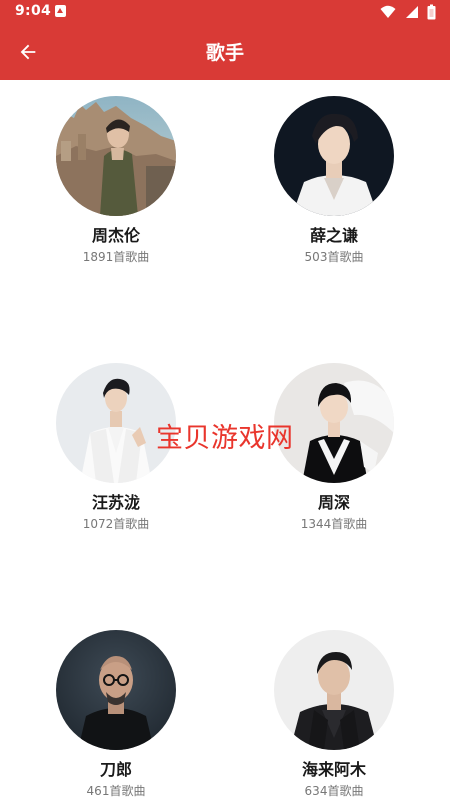 The width and height of the screenshot is (450, 800). I want to click on song-count: 1891首歌曲, so click(116, 257).